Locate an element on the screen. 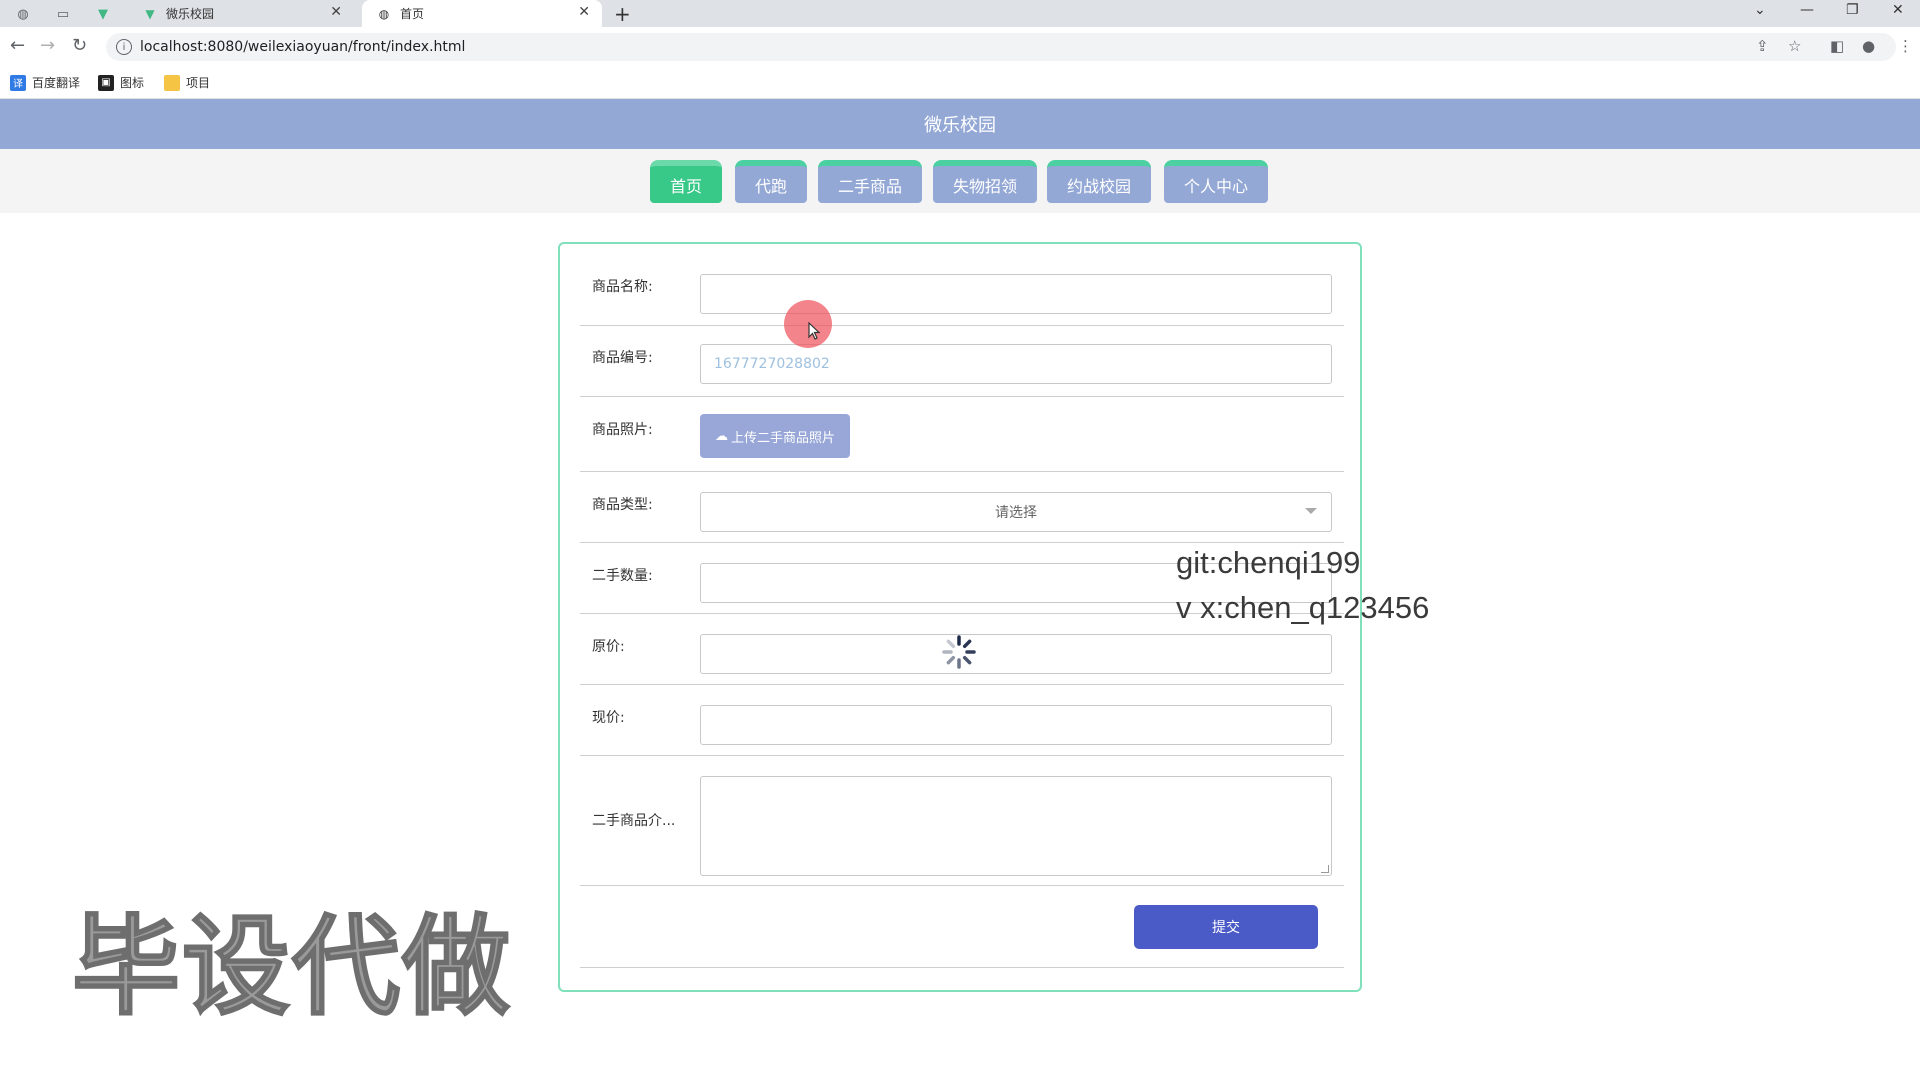 The height and width of the screenshot is (1072, 1920). bookmark-baidu-translate: 译 百度翻译 is located at coordinates (45, 82).